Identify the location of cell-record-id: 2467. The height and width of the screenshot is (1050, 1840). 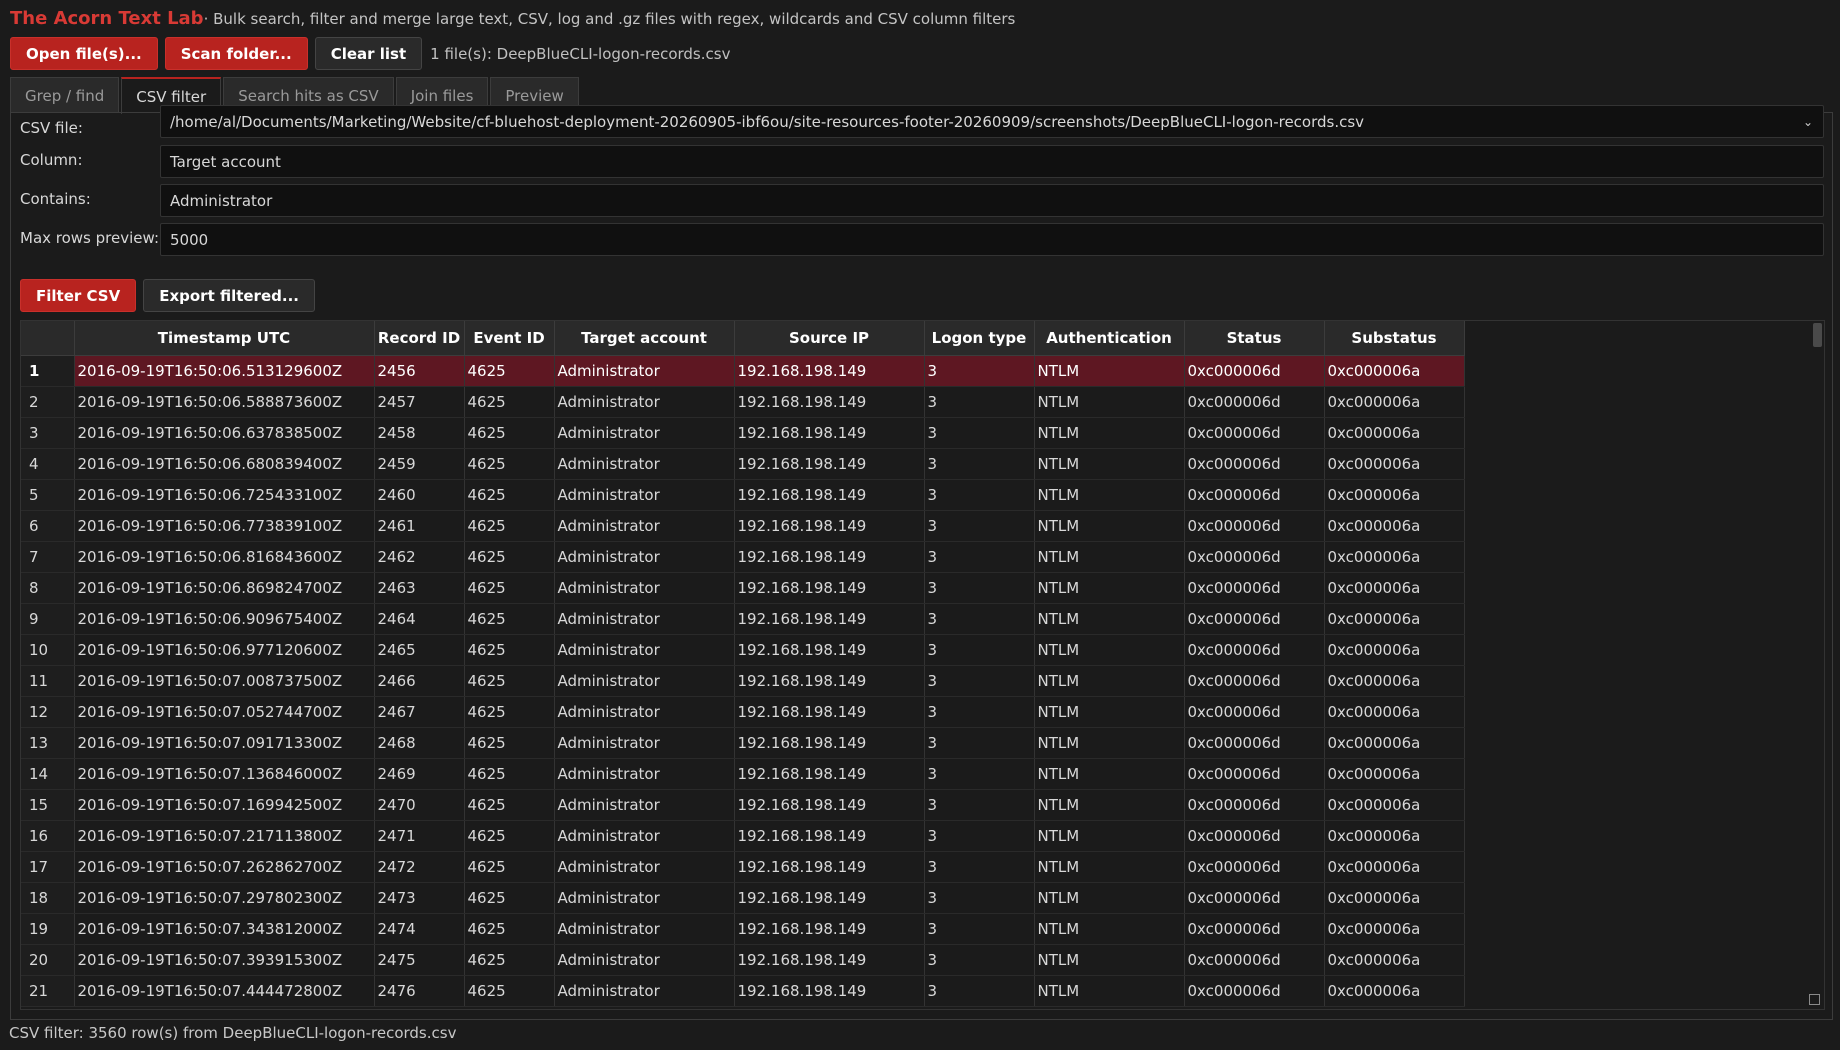
(419, 712).